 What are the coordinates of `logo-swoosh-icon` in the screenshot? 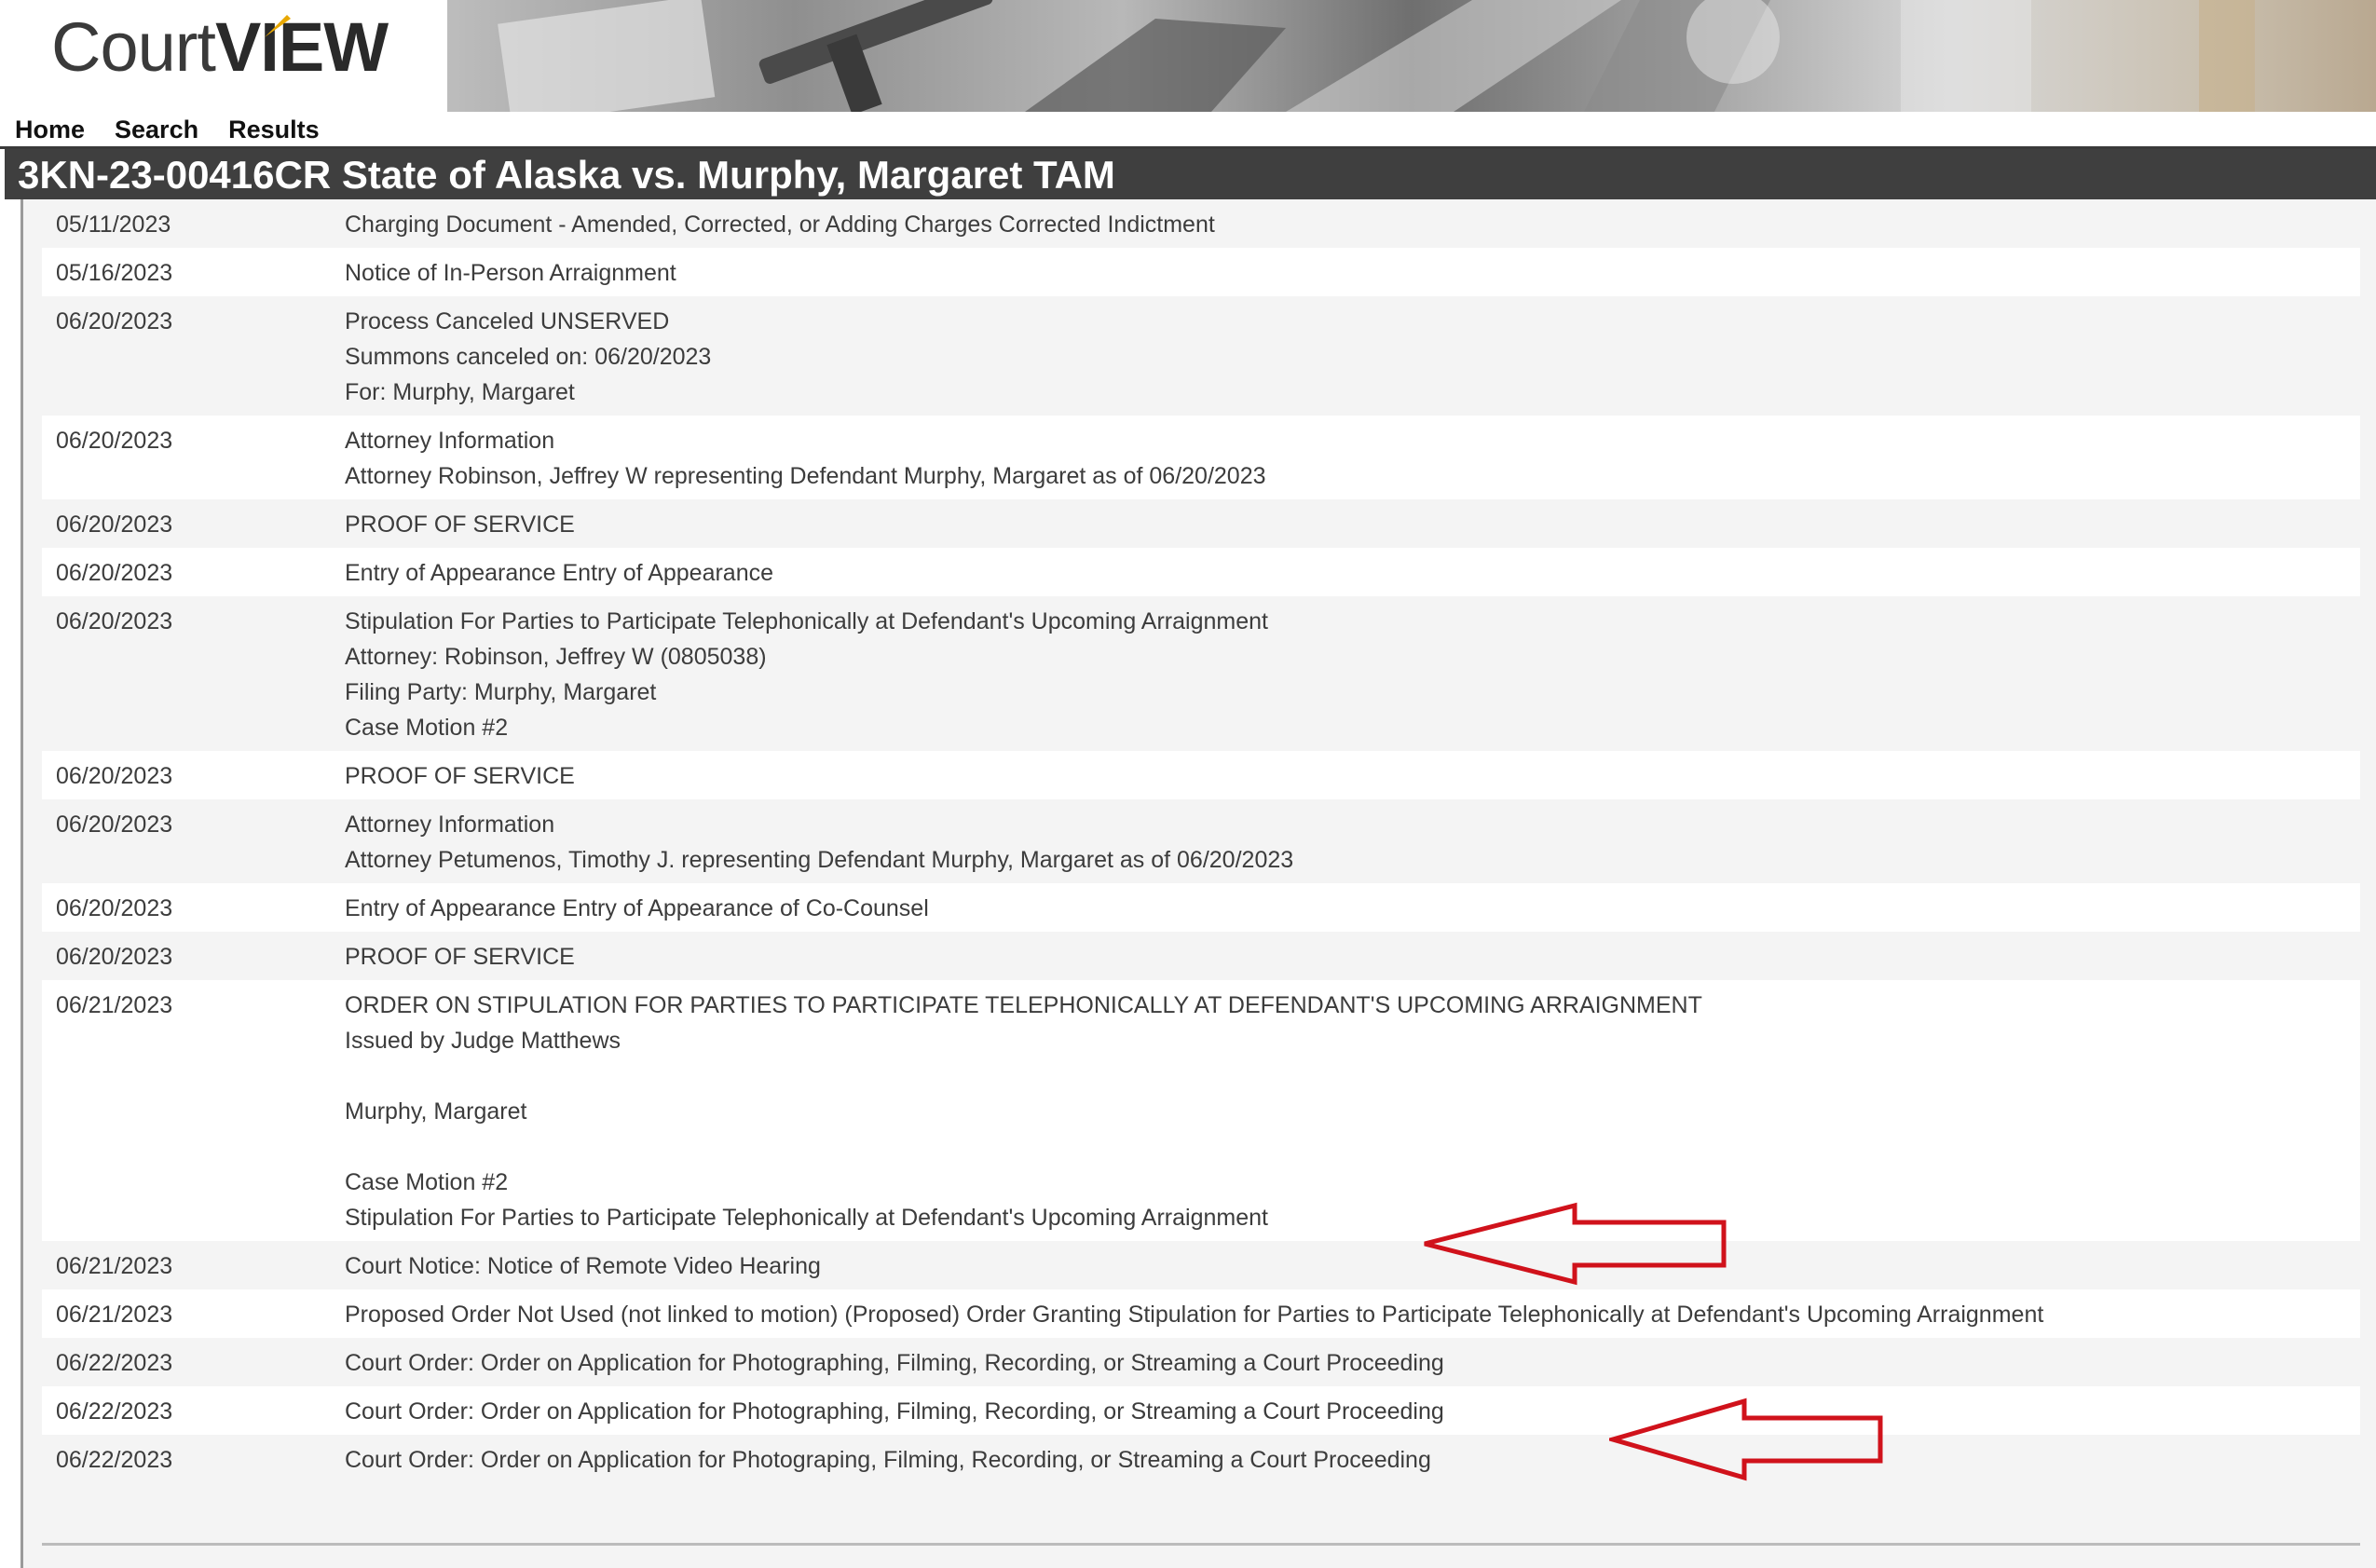 It's located at (278, 26).